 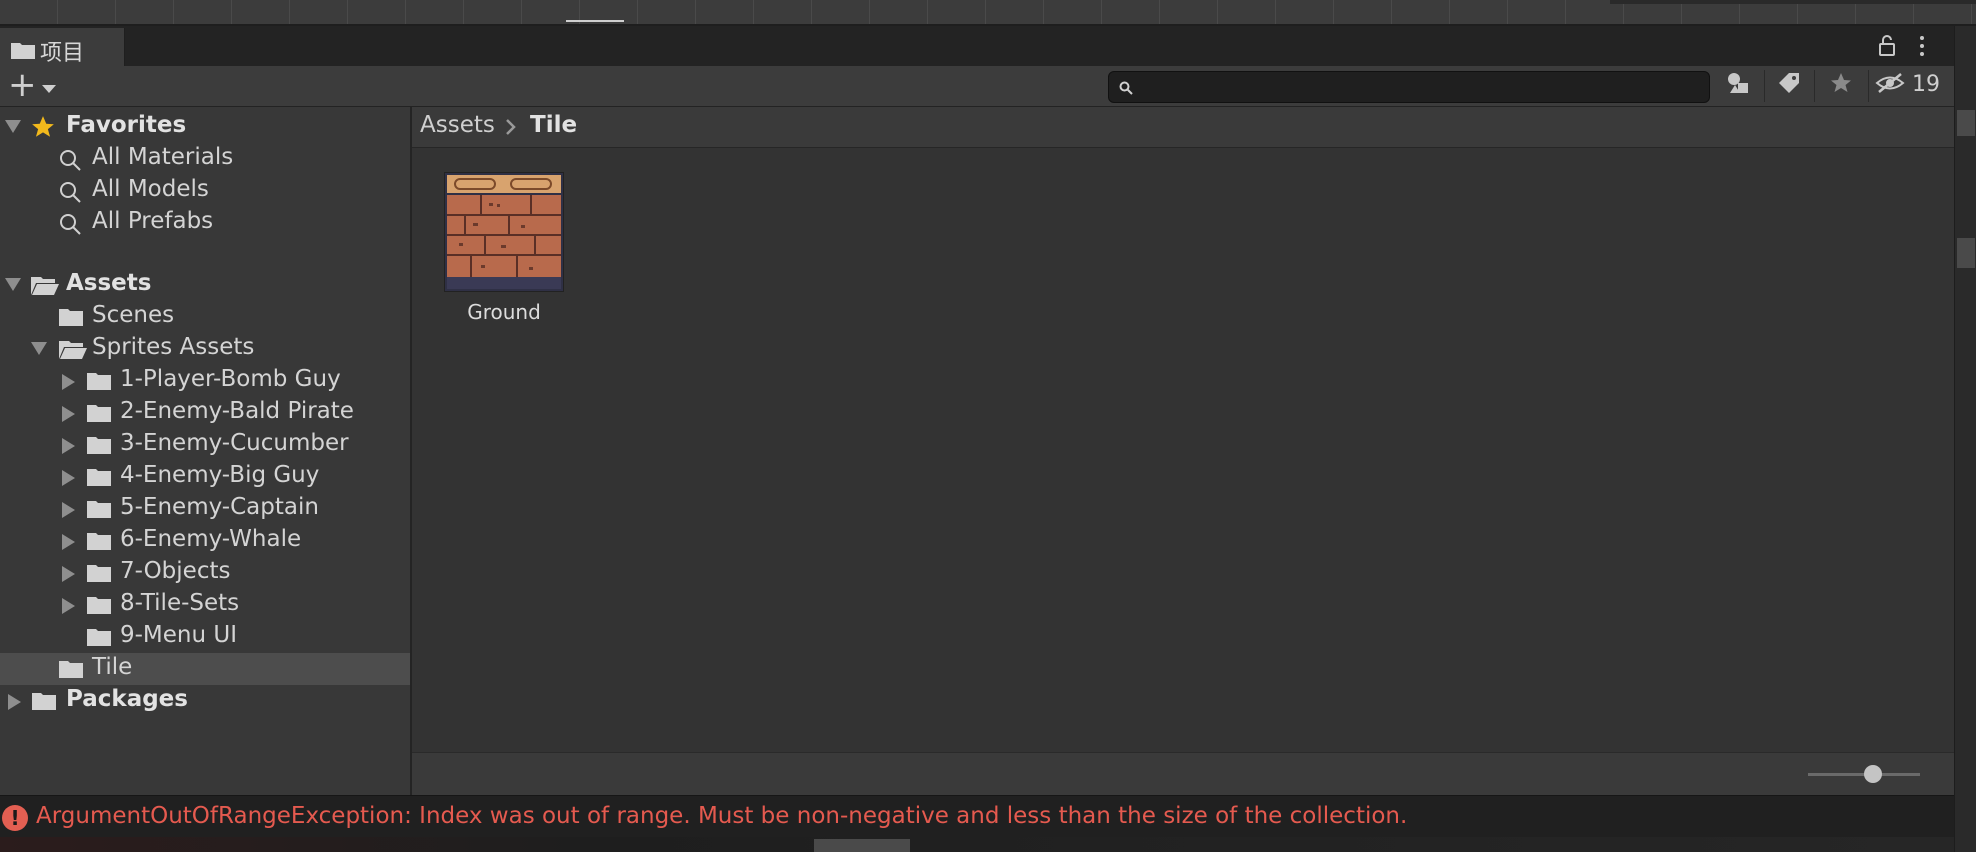 I want to click on slider-handle, so click(x=1873, y=774).